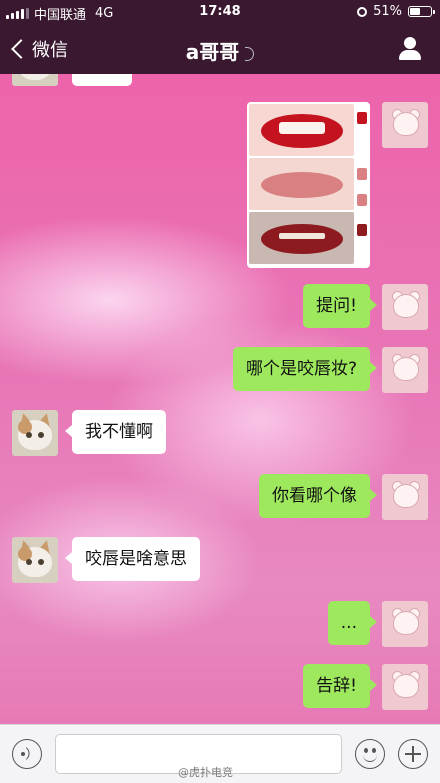 This screenshot has height=783, width=440. Describe the element at coordinates (410, 43) in the screenshot. I see `person-icon` at that location.